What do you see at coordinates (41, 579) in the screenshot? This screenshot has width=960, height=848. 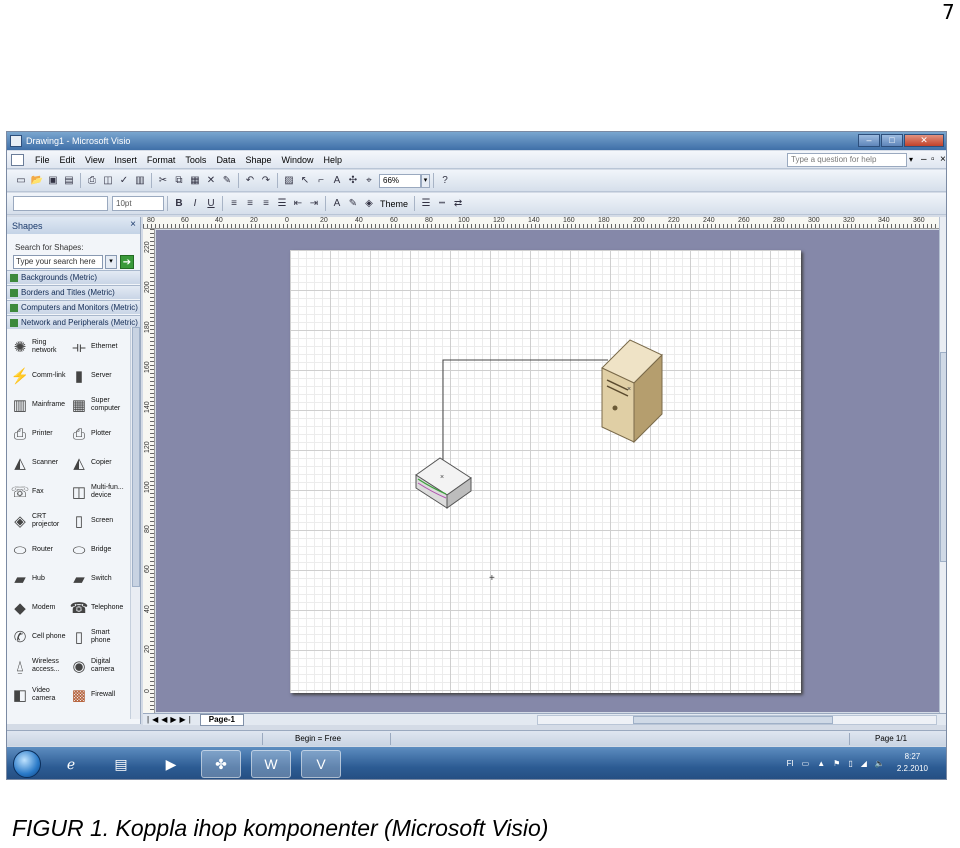 I see `shape-hub: ▰ Hub` at bounding box center [41, 579].